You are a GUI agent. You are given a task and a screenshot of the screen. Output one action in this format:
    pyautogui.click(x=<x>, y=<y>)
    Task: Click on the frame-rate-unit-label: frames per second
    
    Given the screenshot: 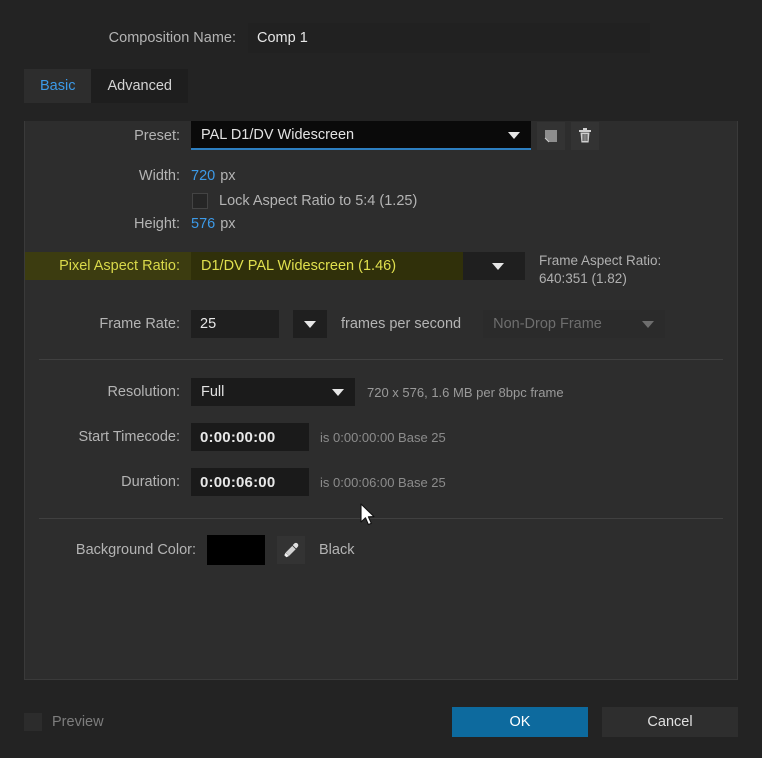 What is the action you would take?
    pyautogui.click(x=401, y=324)
    